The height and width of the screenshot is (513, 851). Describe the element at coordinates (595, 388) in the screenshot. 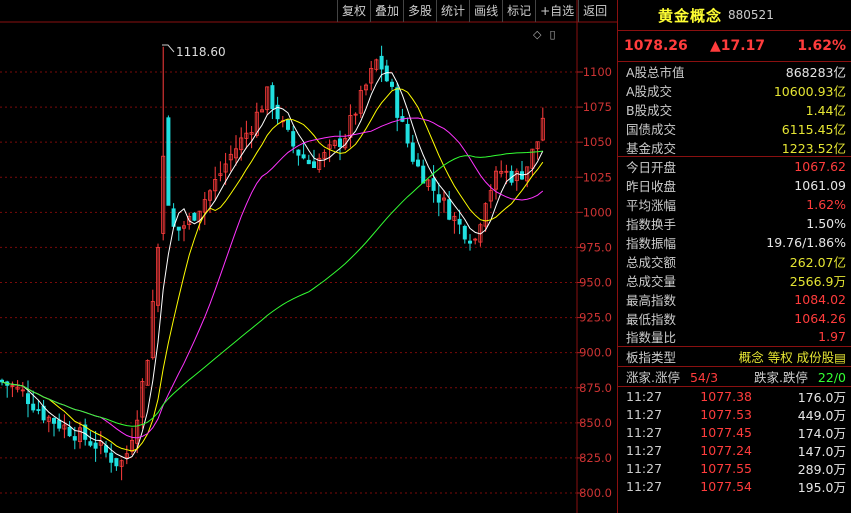

I see `y-tick-label: 875.0` at that location.